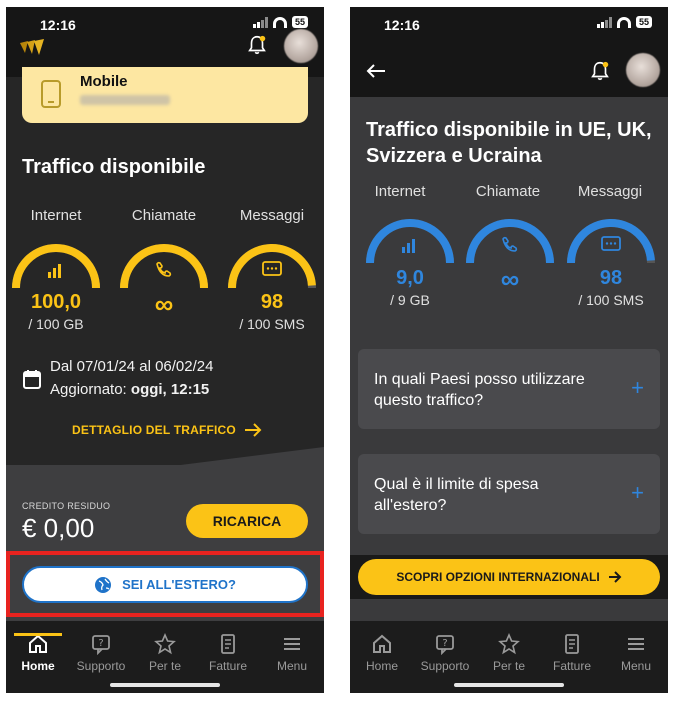 The image size is (675, 703). I want to click on faq-spend-limit: Qual è il limite di spesa all'estero? +, so click(509, 494).